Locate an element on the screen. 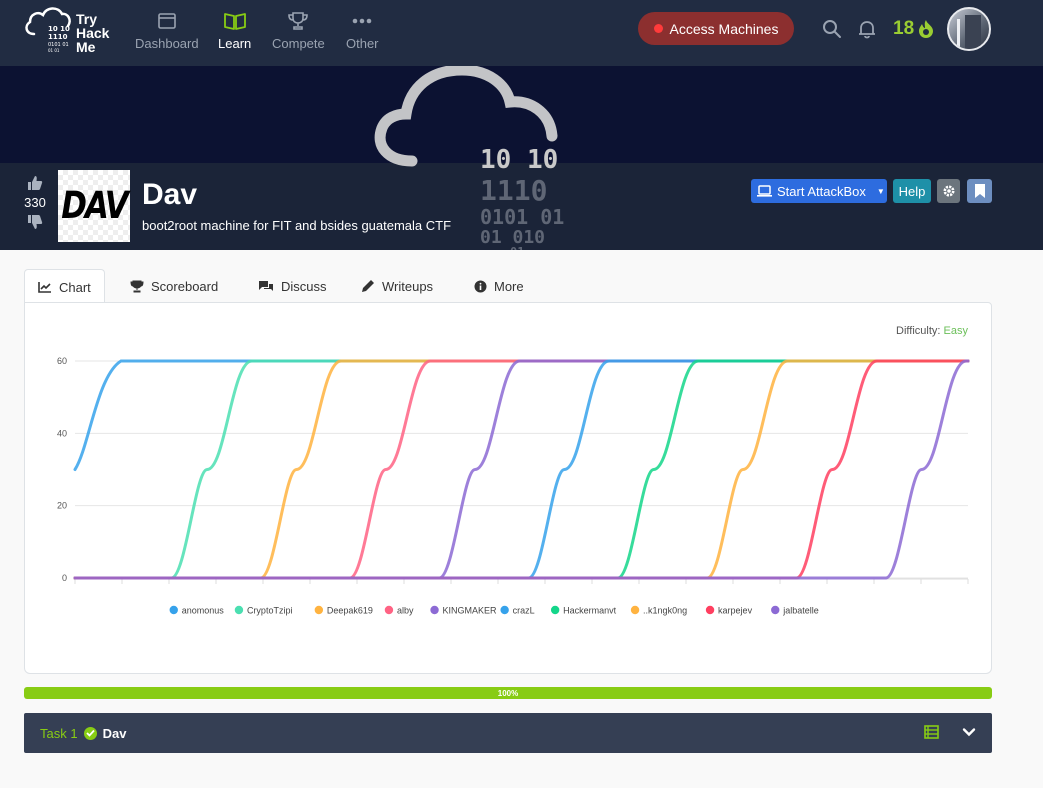 This screenshot has height=788, width=1043. legend-label: Deepak619 is located at coordinates (350, 611).